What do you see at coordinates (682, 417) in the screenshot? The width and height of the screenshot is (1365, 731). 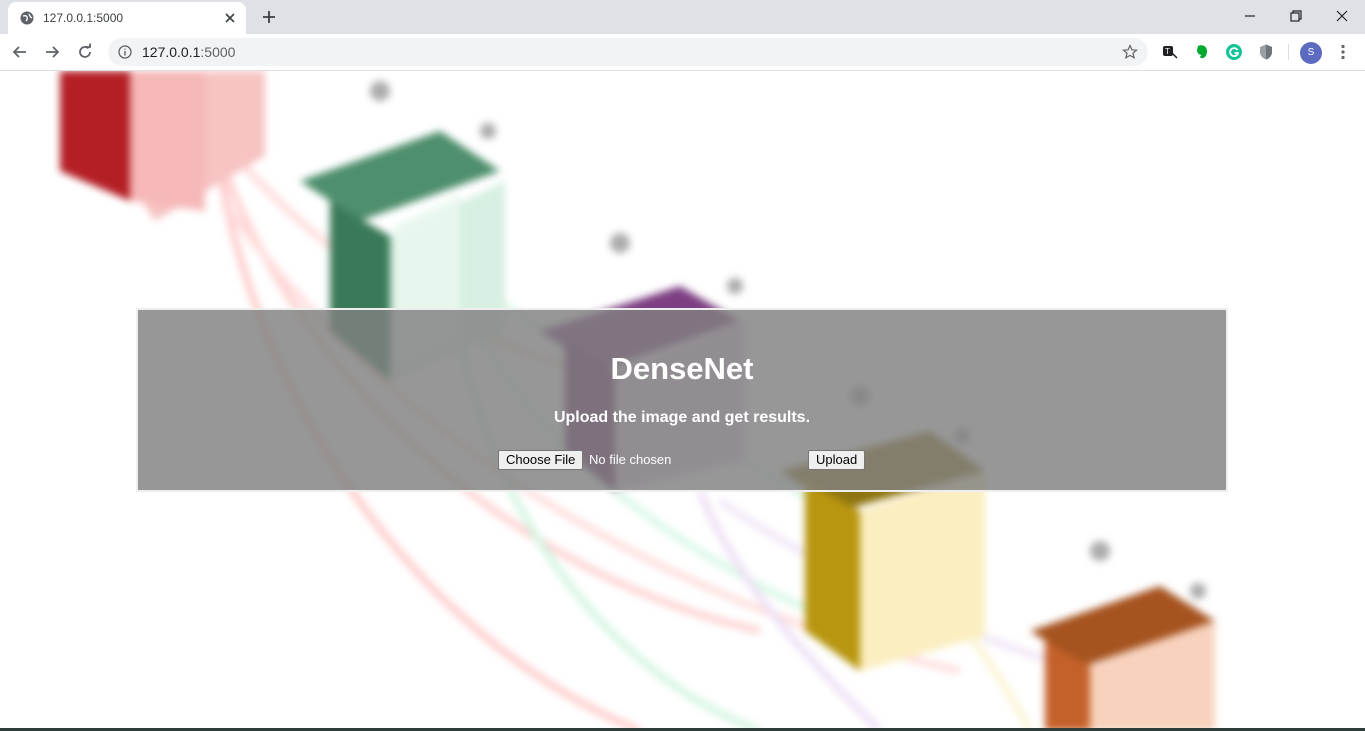 I see `page-subtitle: Upload the image and get results.` at bounding box center [682, 417].